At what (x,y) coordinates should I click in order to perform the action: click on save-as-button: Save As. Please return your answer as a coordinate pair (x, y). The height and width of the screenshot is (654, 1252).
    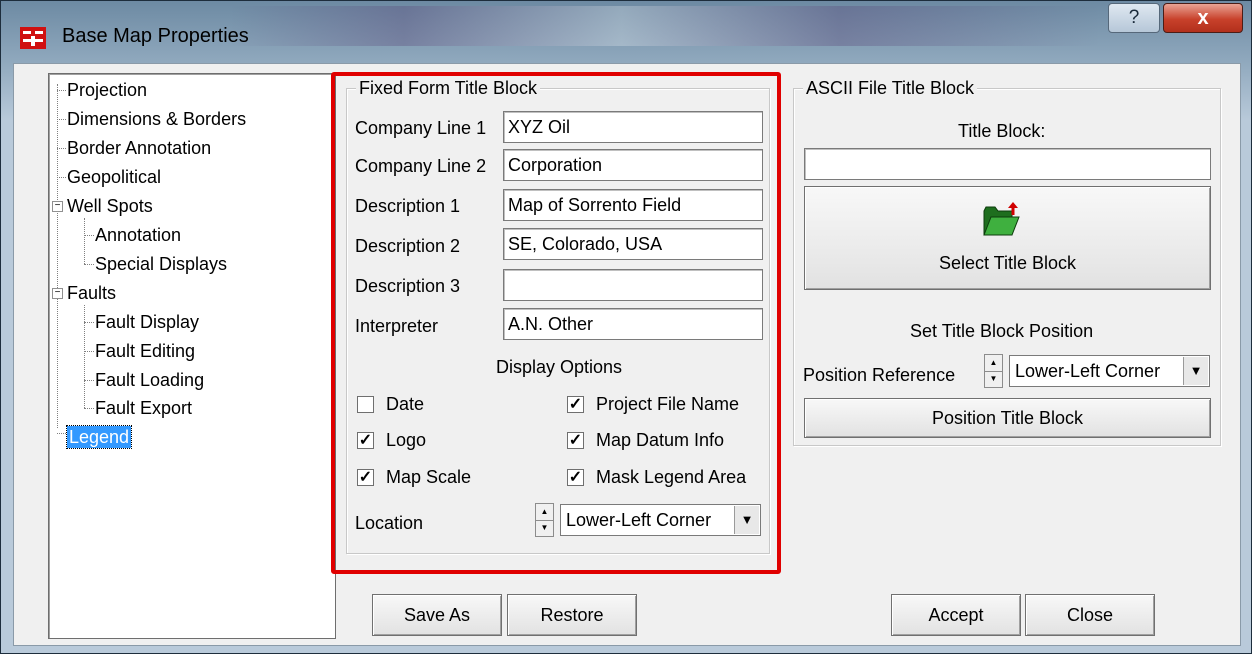
    Looking at the image, I should click on (437, 615).